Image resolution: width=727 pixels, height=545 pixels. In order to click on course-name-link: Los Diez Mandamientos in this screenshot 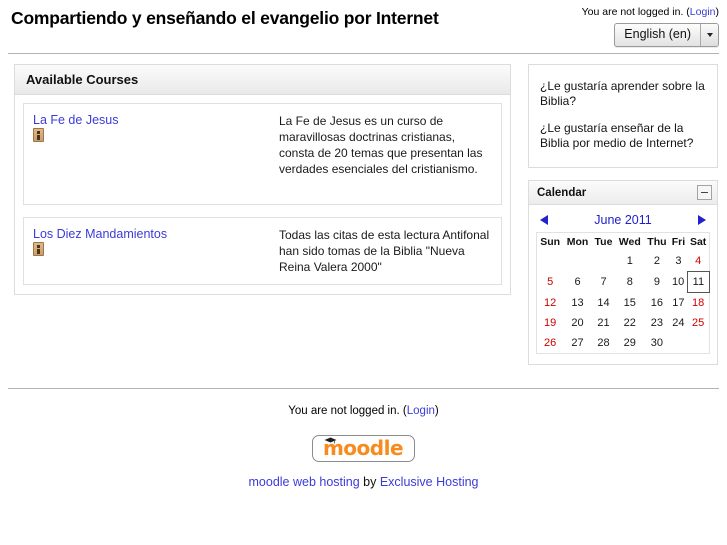, I will do `click(156, 234)`.